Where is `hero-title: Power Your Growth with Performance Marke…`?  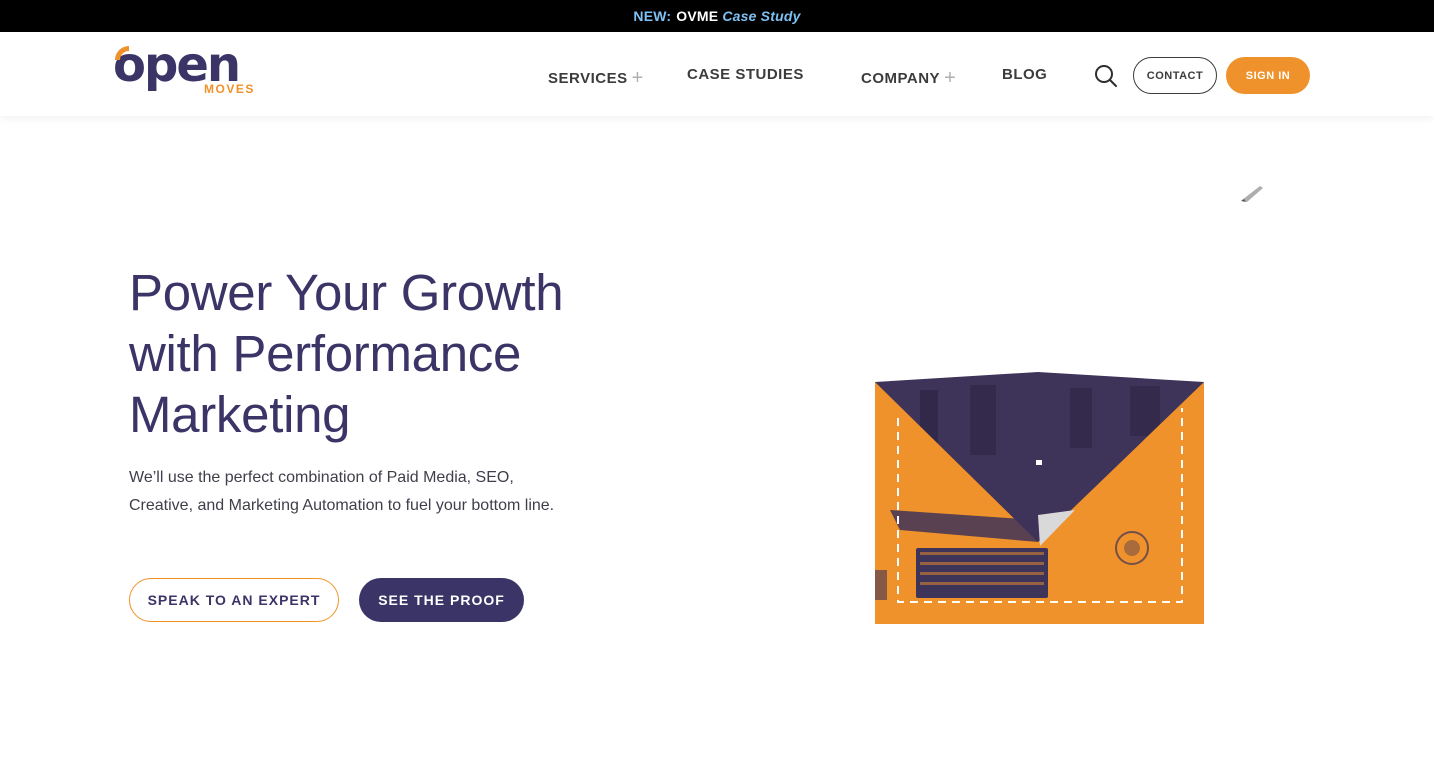
hero-title: Power Your Growth with Performance Marke… is located at coordinates (389, 353).